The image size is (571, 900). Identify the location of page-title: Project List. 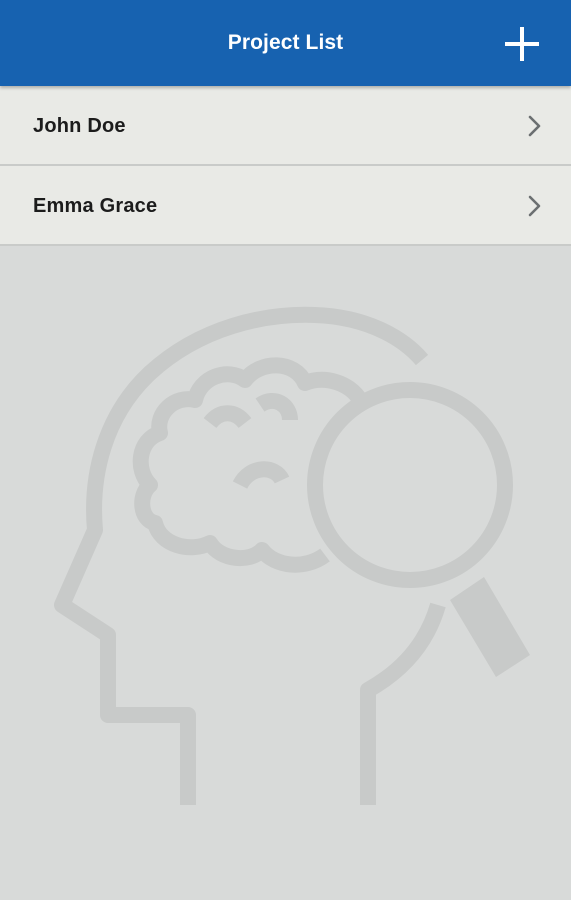
(285, 42).